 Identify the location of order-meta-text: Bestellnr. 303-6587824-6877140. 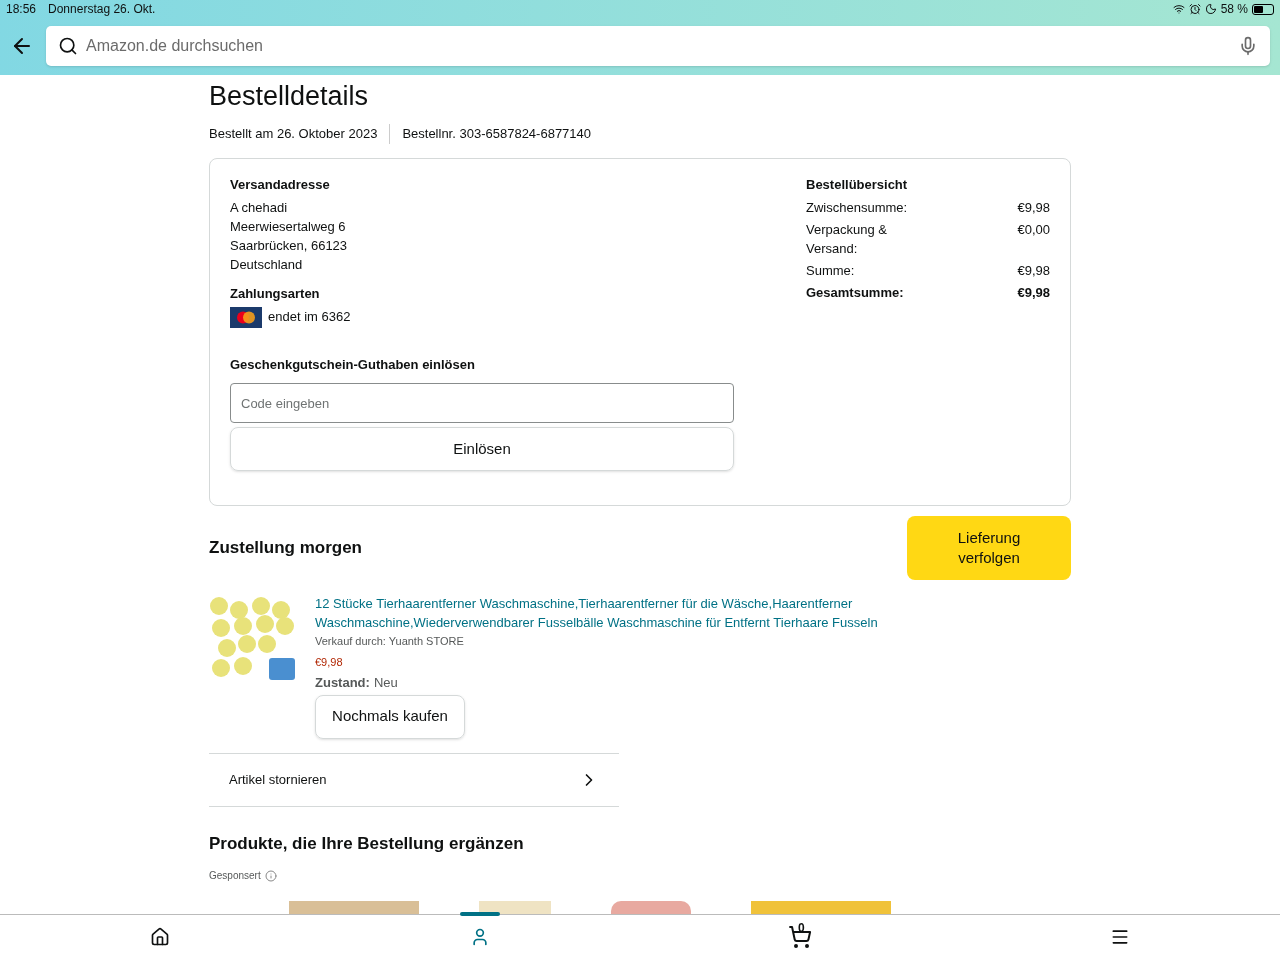
(490, 134).